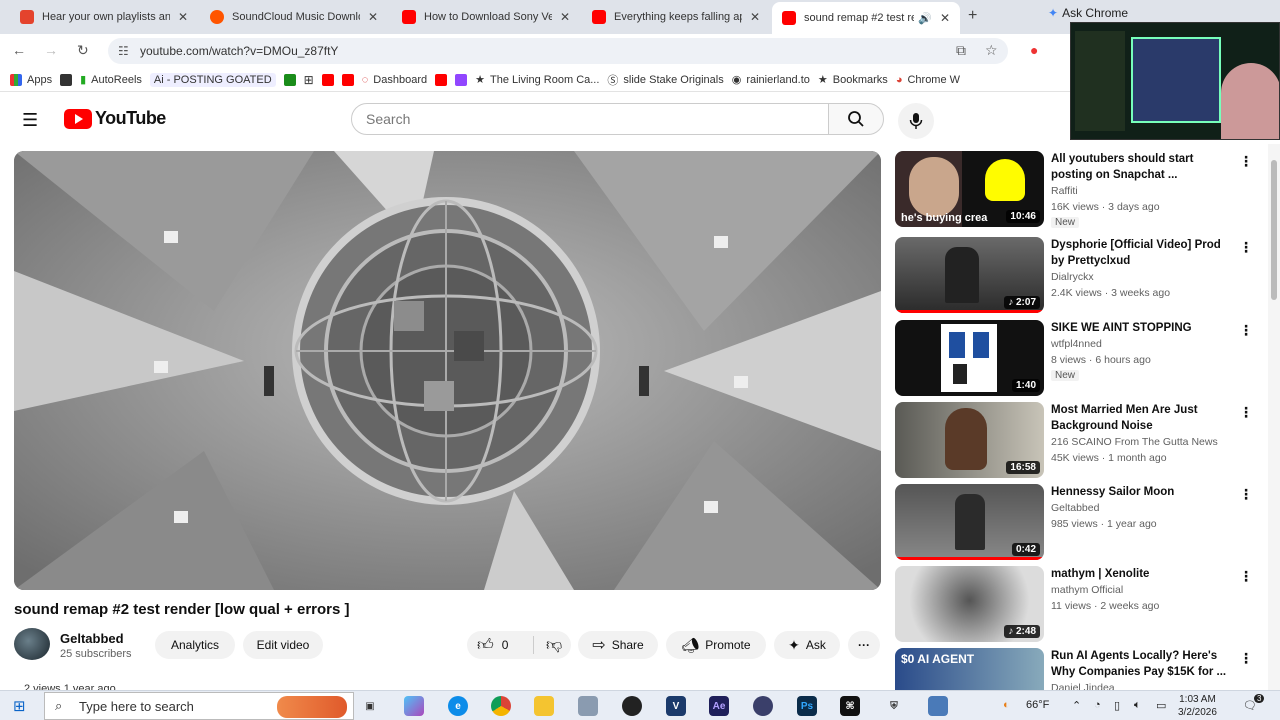 This screenshot has height=720, width=1280. Describe the element at coordinates (544, 706) in the screenshot. I see `file-explorer-icon` at that location.